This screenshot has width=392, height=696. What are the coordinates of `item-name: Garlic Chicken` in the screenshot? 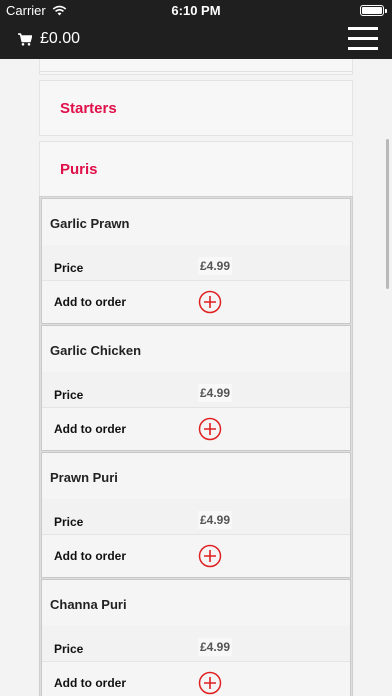 It's located at (96, 350).